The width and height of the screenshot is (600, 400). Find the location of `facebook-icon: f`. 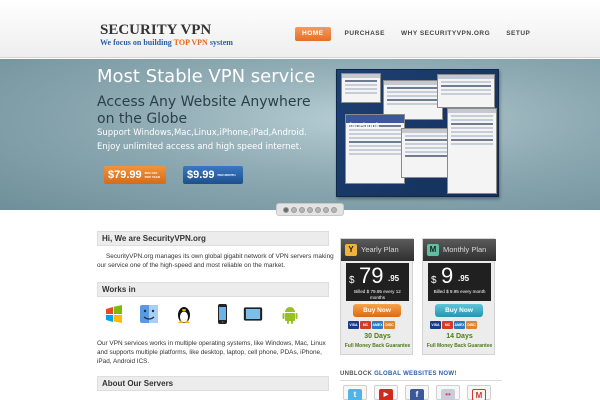

facebook-icon: f is located at coordinates (417, 392).